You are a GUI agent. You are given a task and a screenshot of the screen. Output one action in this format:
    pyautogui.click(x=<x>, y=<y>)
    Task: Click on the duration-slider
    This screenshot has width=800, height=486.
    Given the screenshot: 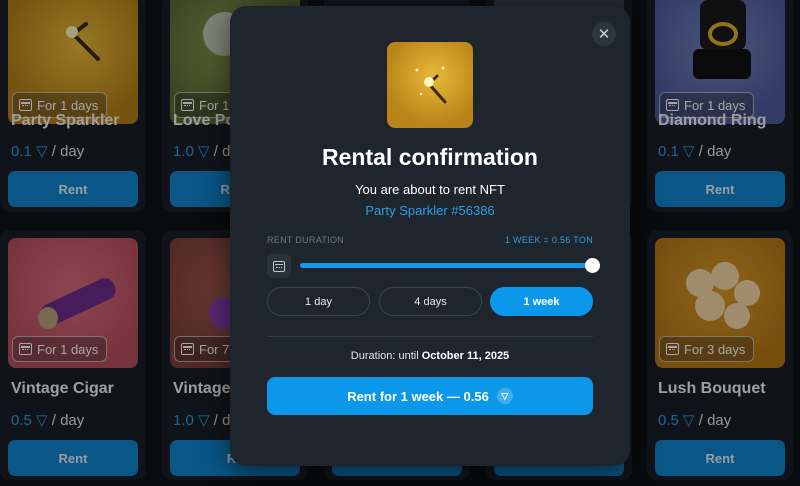 What is the action you would take?
    pyautogui.click(x=450, y=265)
    